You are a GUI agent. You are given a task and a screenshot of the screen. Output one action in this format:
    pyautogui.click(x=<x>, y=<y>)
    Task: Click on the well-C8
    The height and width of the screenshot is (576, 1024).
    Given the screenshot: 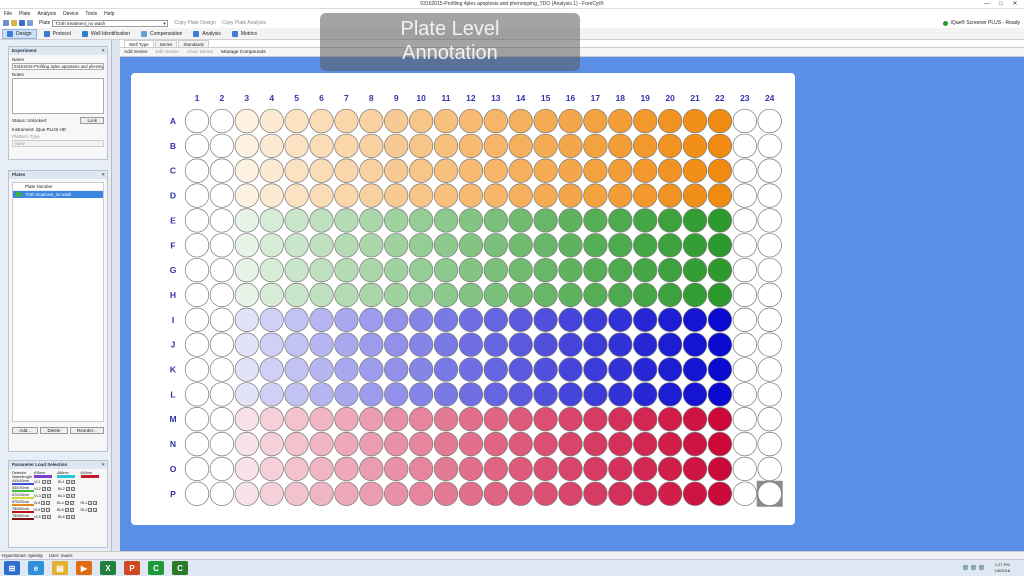 What is the action you would take?
    pyautogui.click(x=371, y=170)
    